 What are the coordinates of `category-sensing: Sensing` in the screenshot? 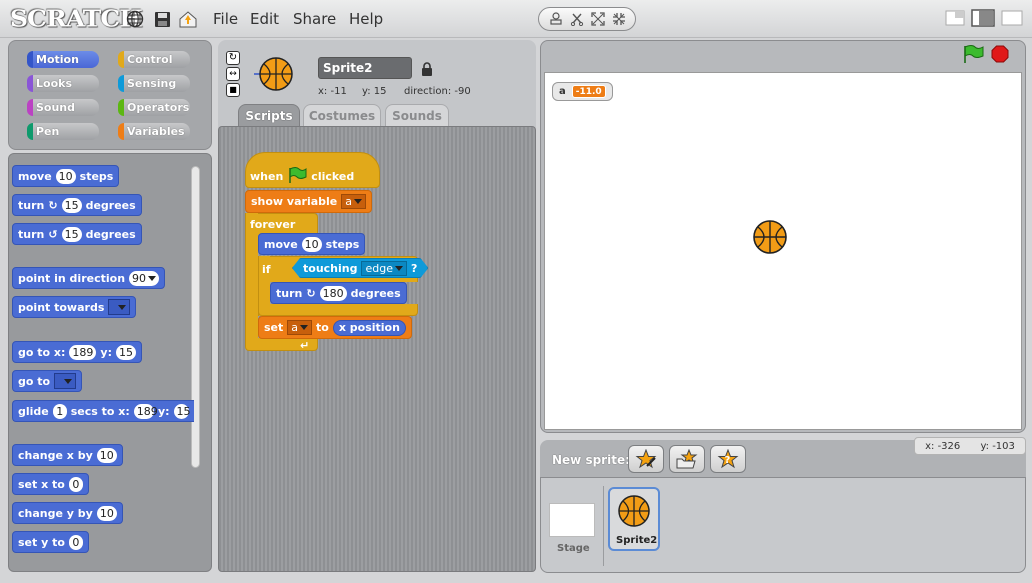 It's located at (154, 83).